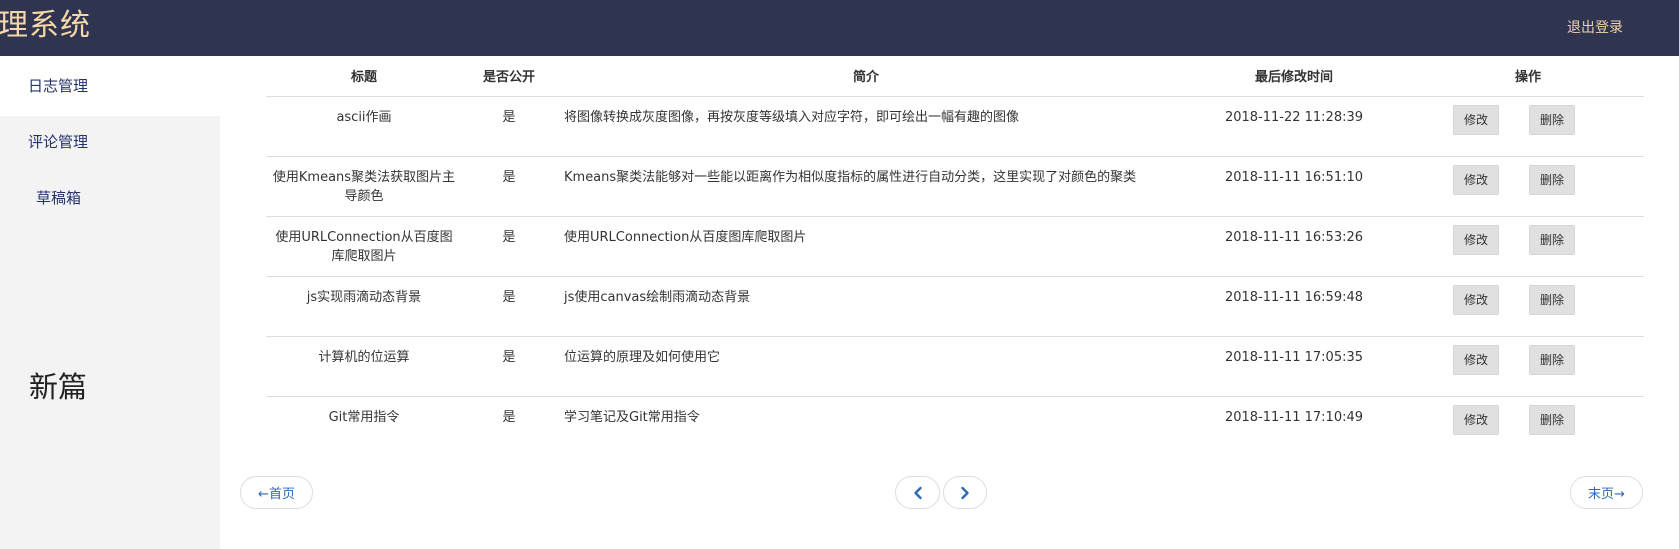 The width and height of the screenshot is (1679, 549). I want to click on post-title: js实现雨滴动态背景, so click(364, 305).